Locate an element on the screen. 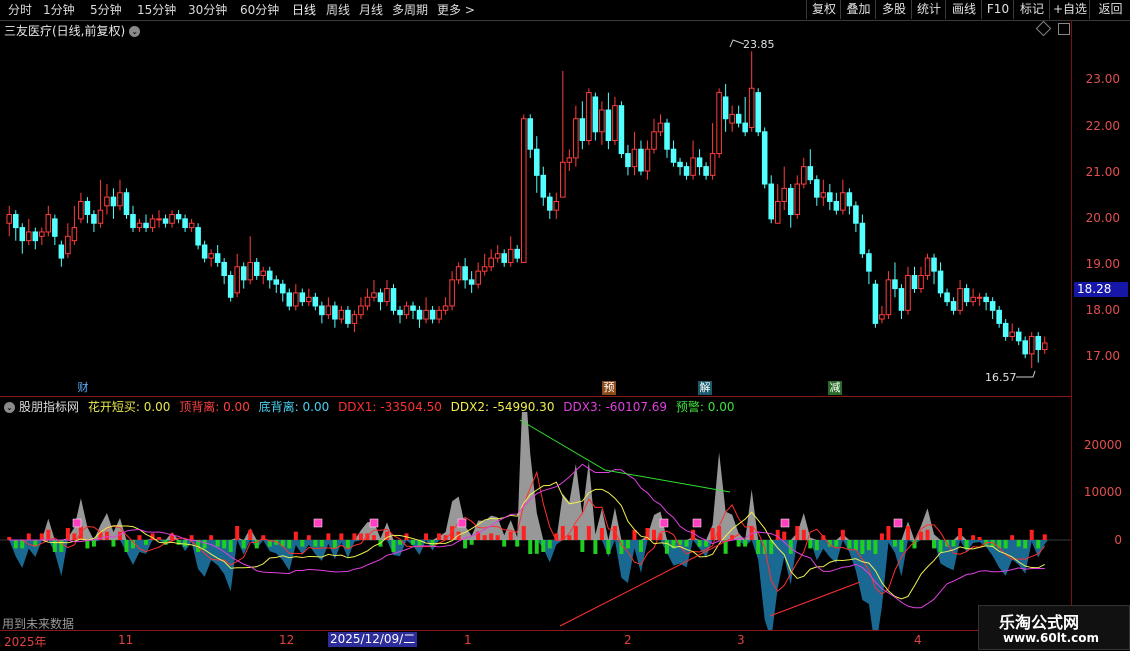 The image size is (1130, 651). fuquan-button: 复权 is located at coordinates (823, 9).